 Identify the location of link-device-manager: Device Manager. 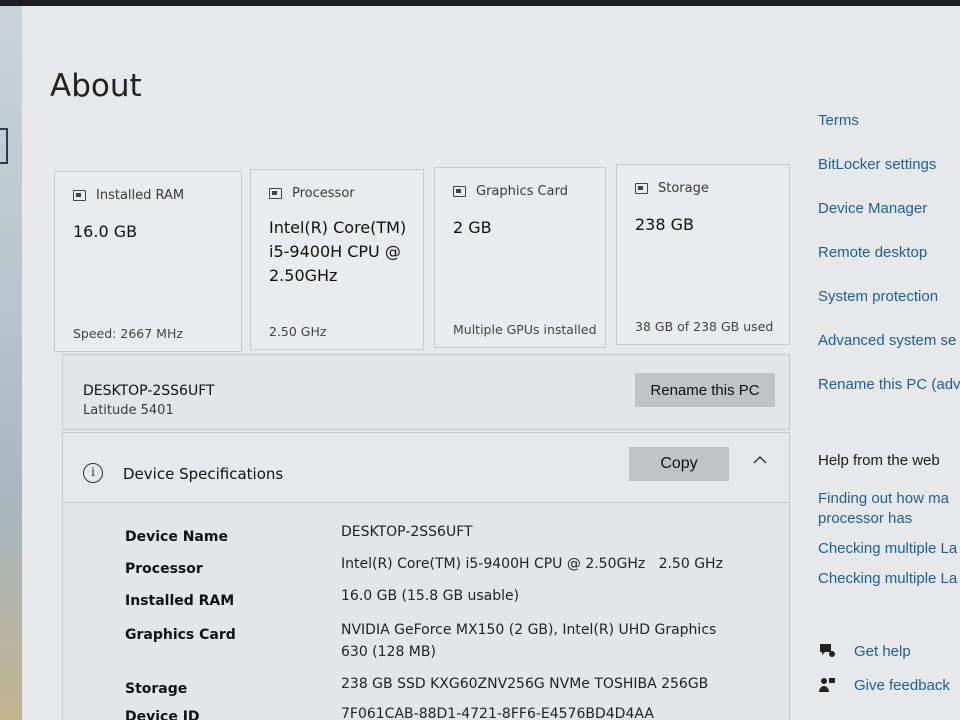
(872, 208).